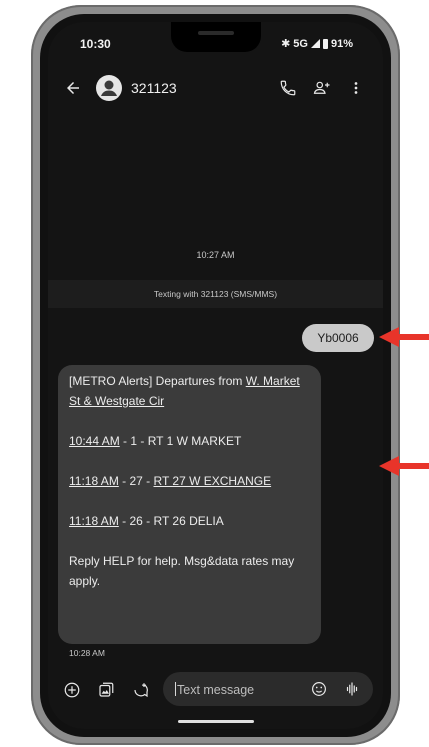 This screenshot has width=429, height=747. I want to click on network-type: 5G, so click(300, 43).